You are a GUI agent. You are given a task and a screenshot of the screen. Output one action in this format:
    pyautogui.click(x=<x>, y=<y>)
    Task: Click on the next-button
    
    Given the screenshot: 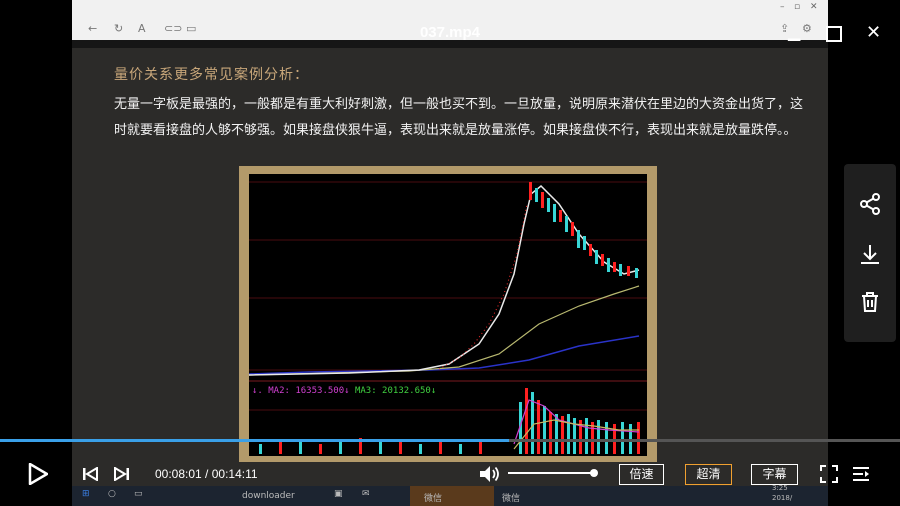 What is the action you would take?
    pyautogui.click(x=122, y=474)
    